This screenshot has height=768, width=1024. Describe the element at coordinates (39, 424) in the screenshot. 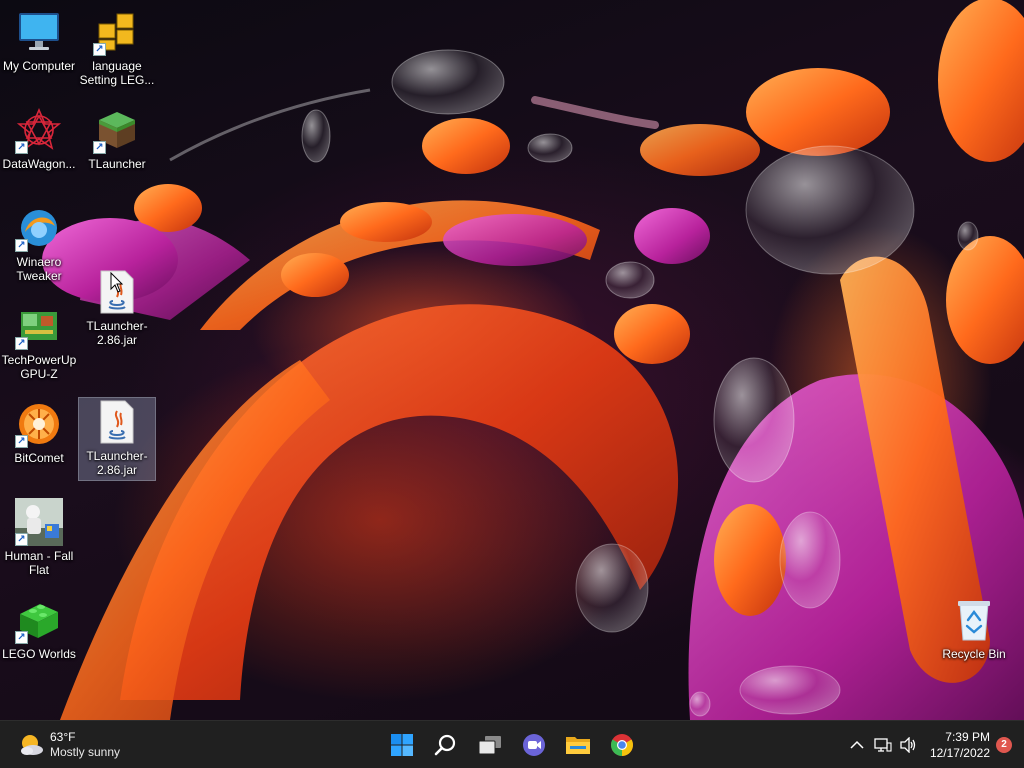

I see `bitcomet-icon: ↗` at that location.